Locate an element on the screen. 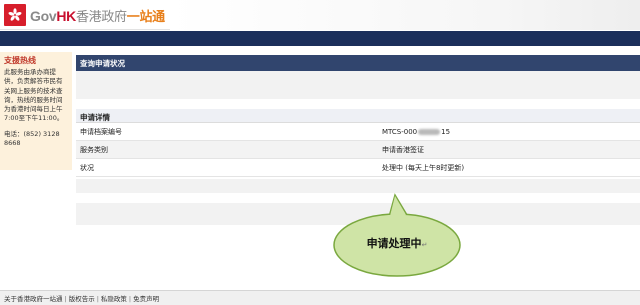  service-type: 申请香港签证 is located at coordinates (403, 149).